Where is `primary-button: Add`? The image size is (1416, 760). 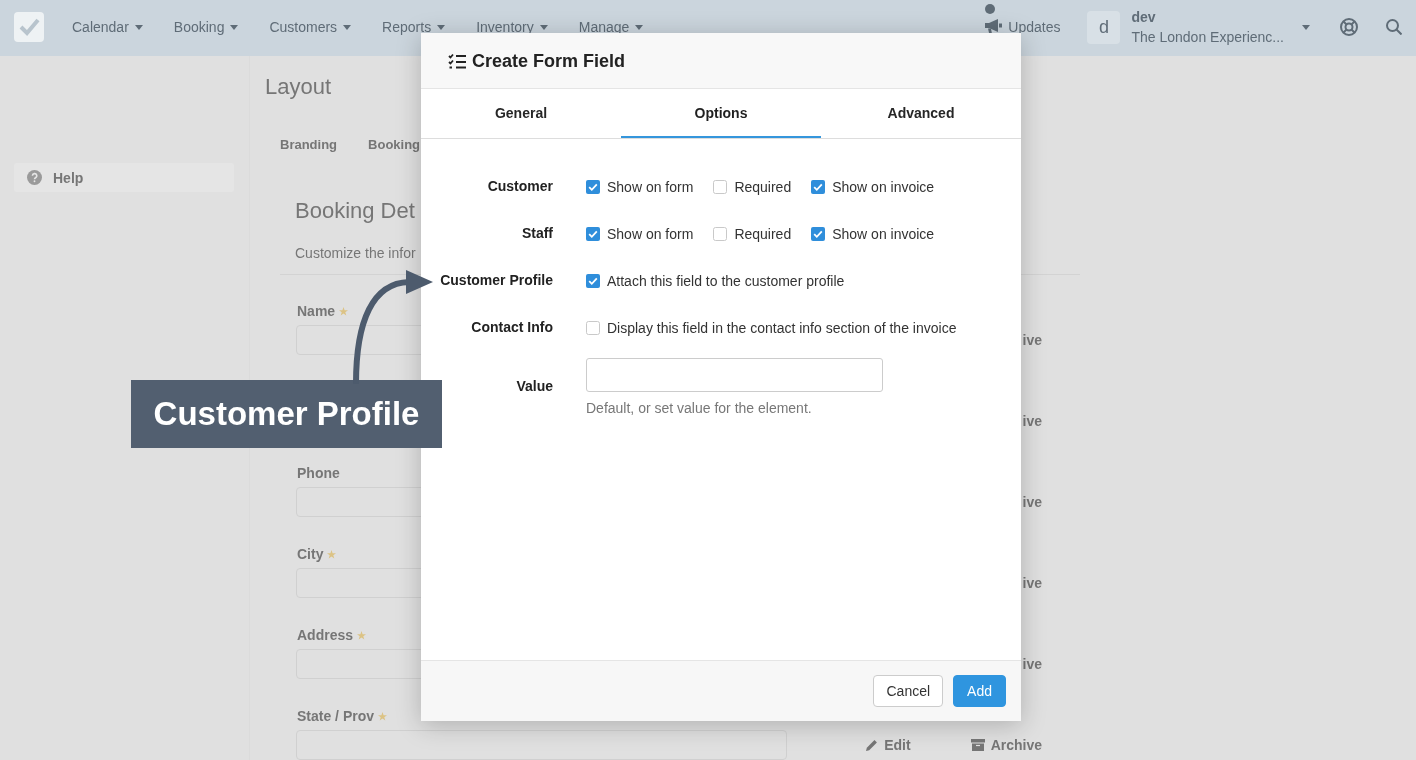
primary-button: Add is located at coordinates (979, 691).